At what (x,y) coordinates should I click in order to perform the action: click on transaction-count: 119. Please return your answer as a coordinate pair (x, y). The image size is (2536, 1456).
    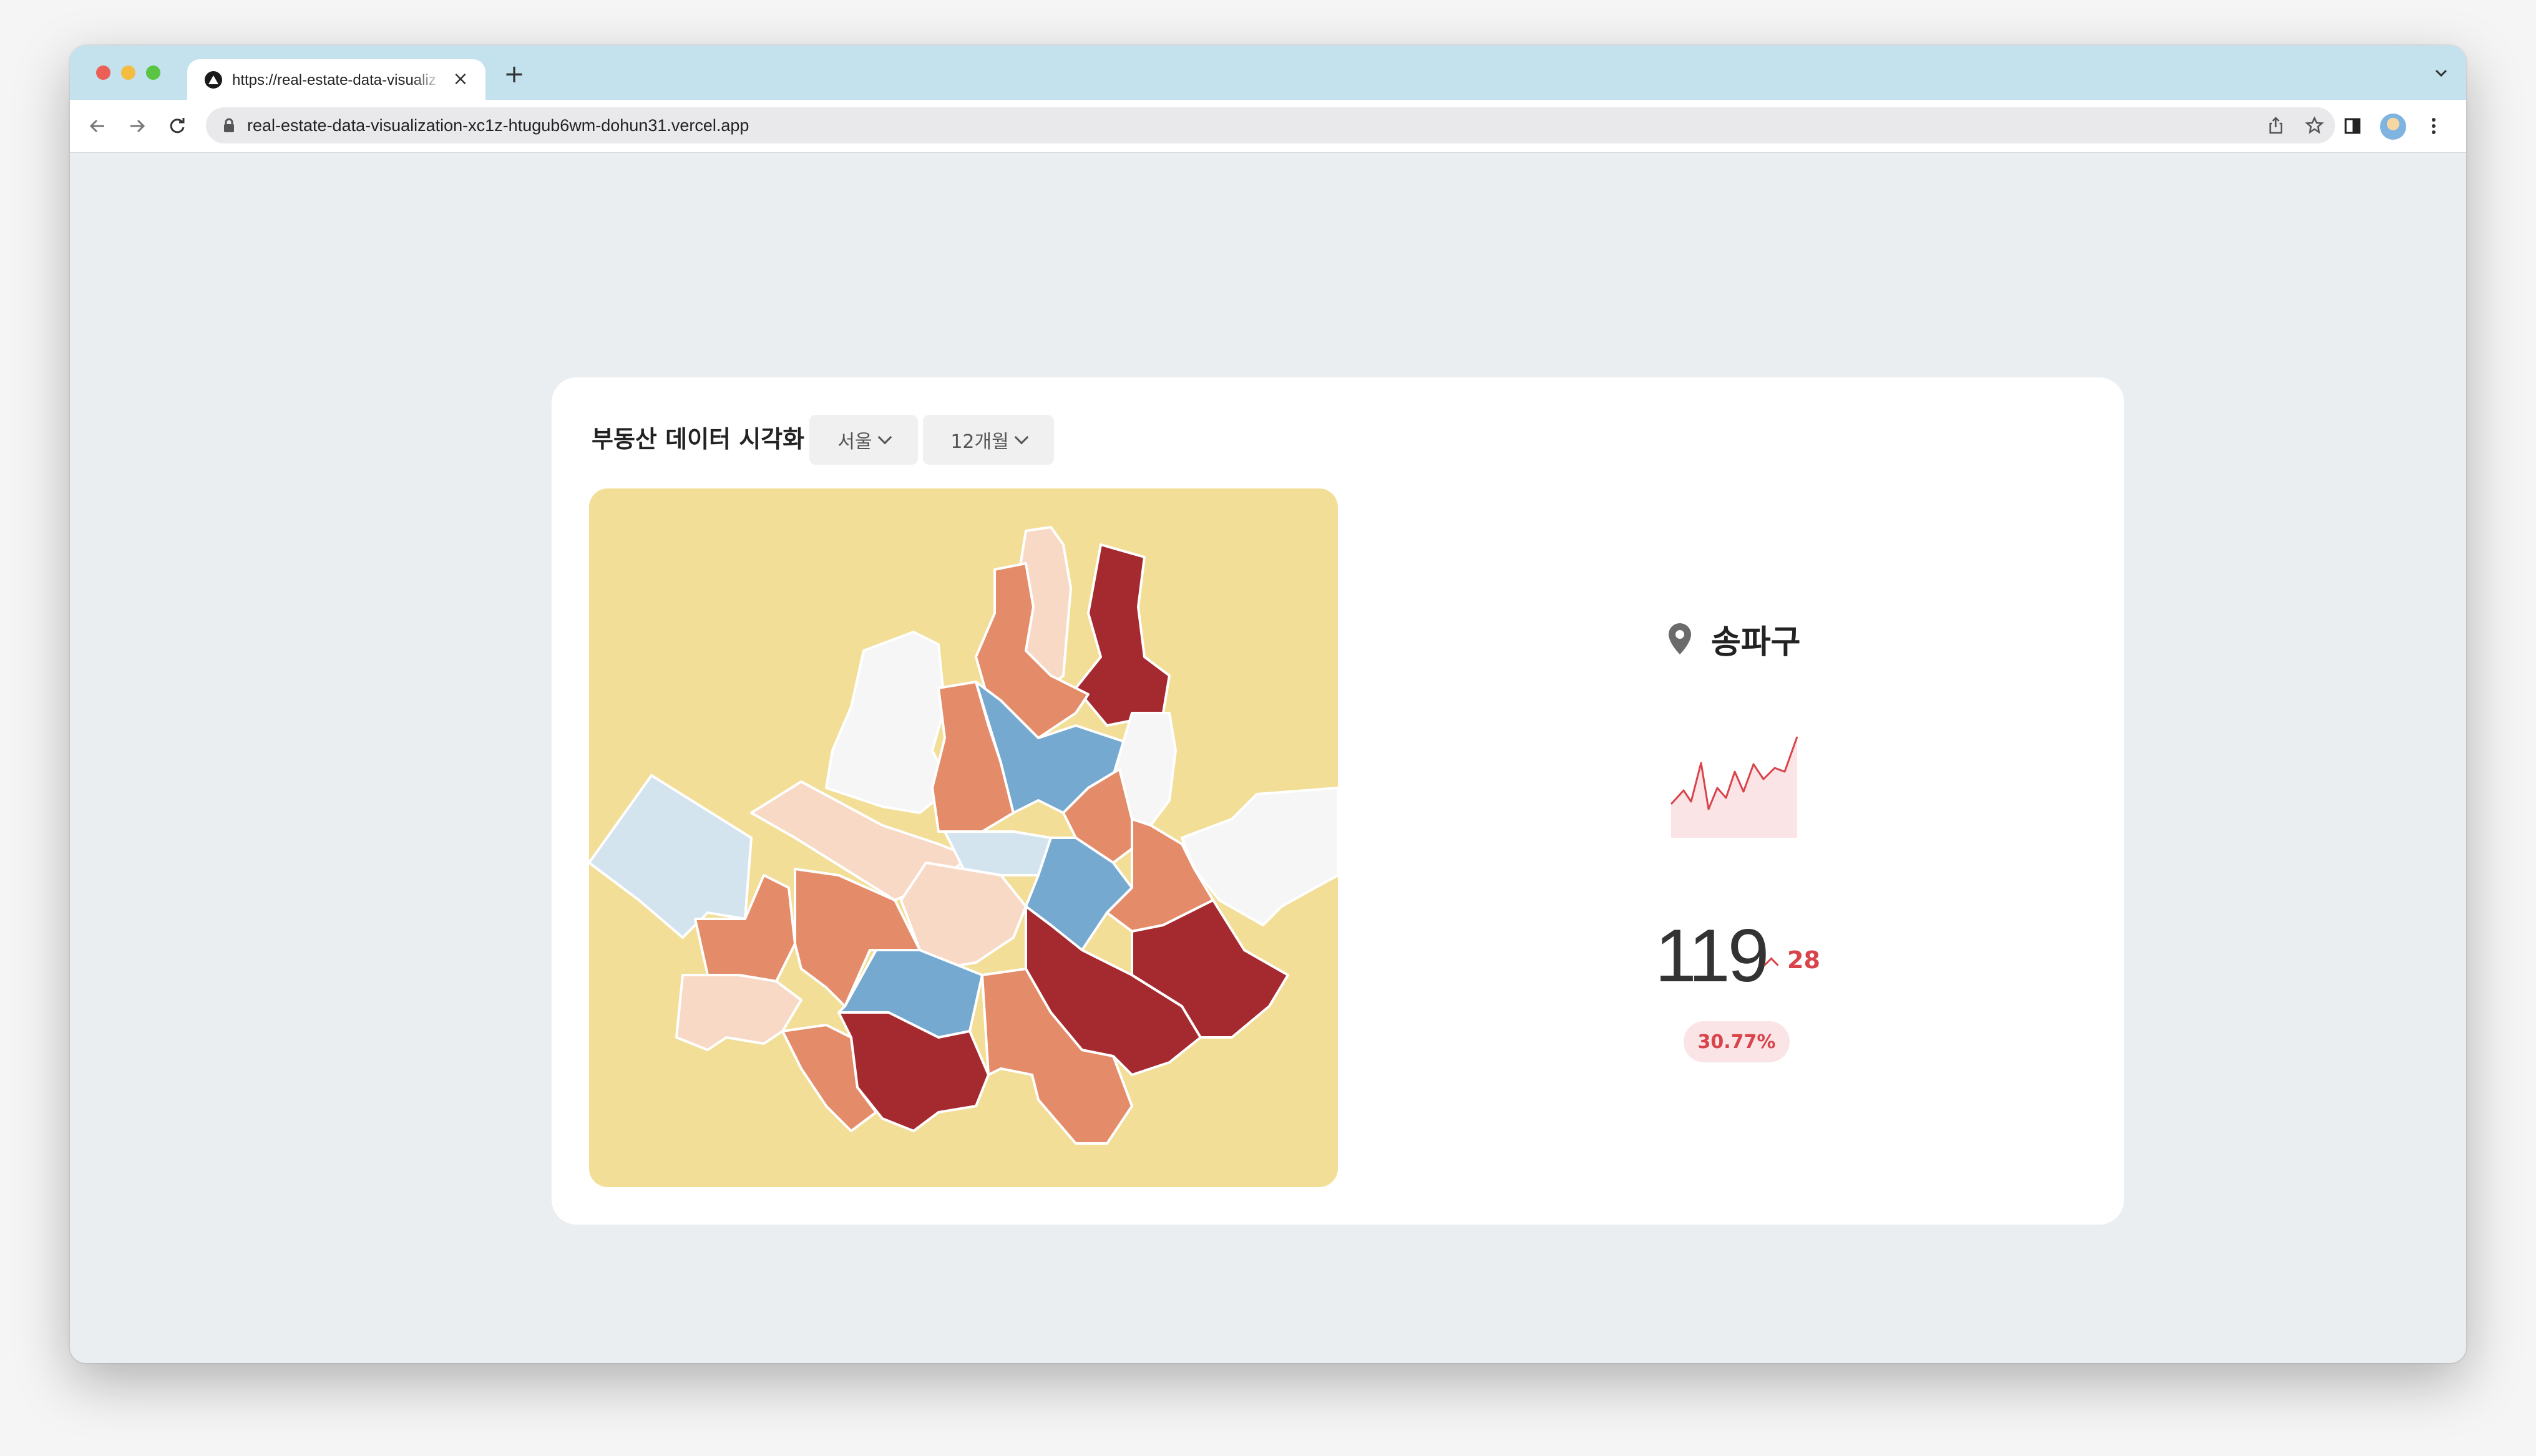
    Looking at the image, I should click on (1712, 955).